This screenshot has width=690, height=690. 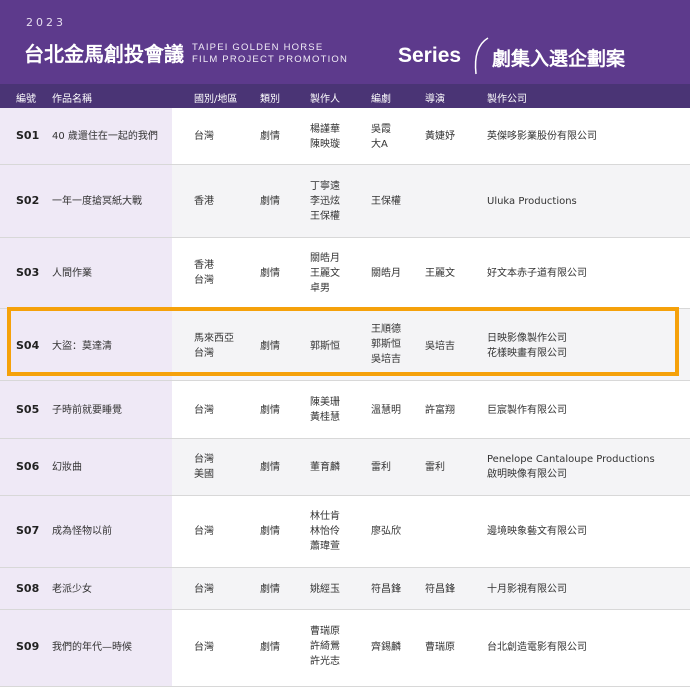 I want to click on col-genre: 類別, so click(x=270, y=99).